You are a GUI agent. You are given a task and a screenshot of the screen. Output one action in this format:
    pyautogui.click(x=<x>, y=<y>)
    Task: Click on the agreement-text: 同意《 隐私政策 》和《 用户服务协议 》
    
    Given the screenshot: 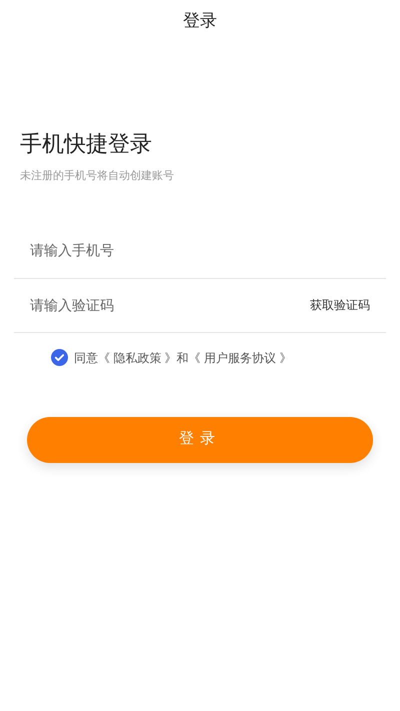 What is the action you would take?
    pyautogui.click(x=183, y=358)
    